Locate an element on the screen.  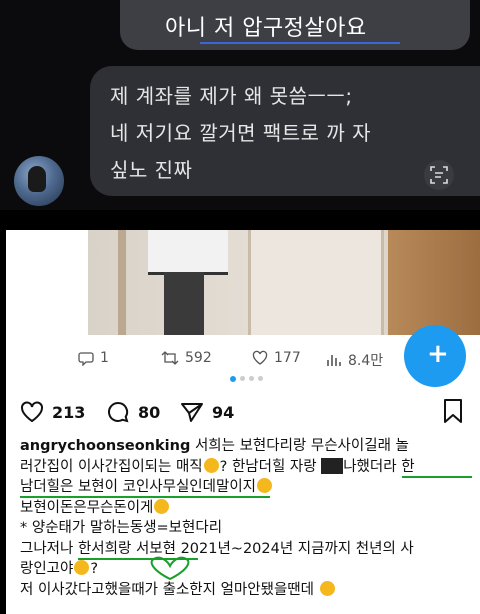
photo-door is located at coordinates (434, 282).